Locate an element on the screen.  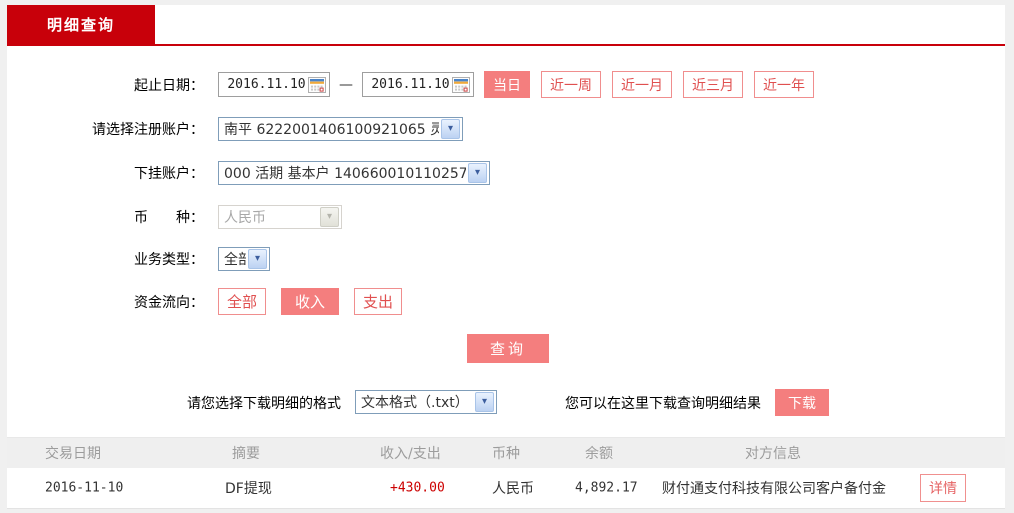
register-account-label: 请选择注册账户： is located at coordinates (148, 129).